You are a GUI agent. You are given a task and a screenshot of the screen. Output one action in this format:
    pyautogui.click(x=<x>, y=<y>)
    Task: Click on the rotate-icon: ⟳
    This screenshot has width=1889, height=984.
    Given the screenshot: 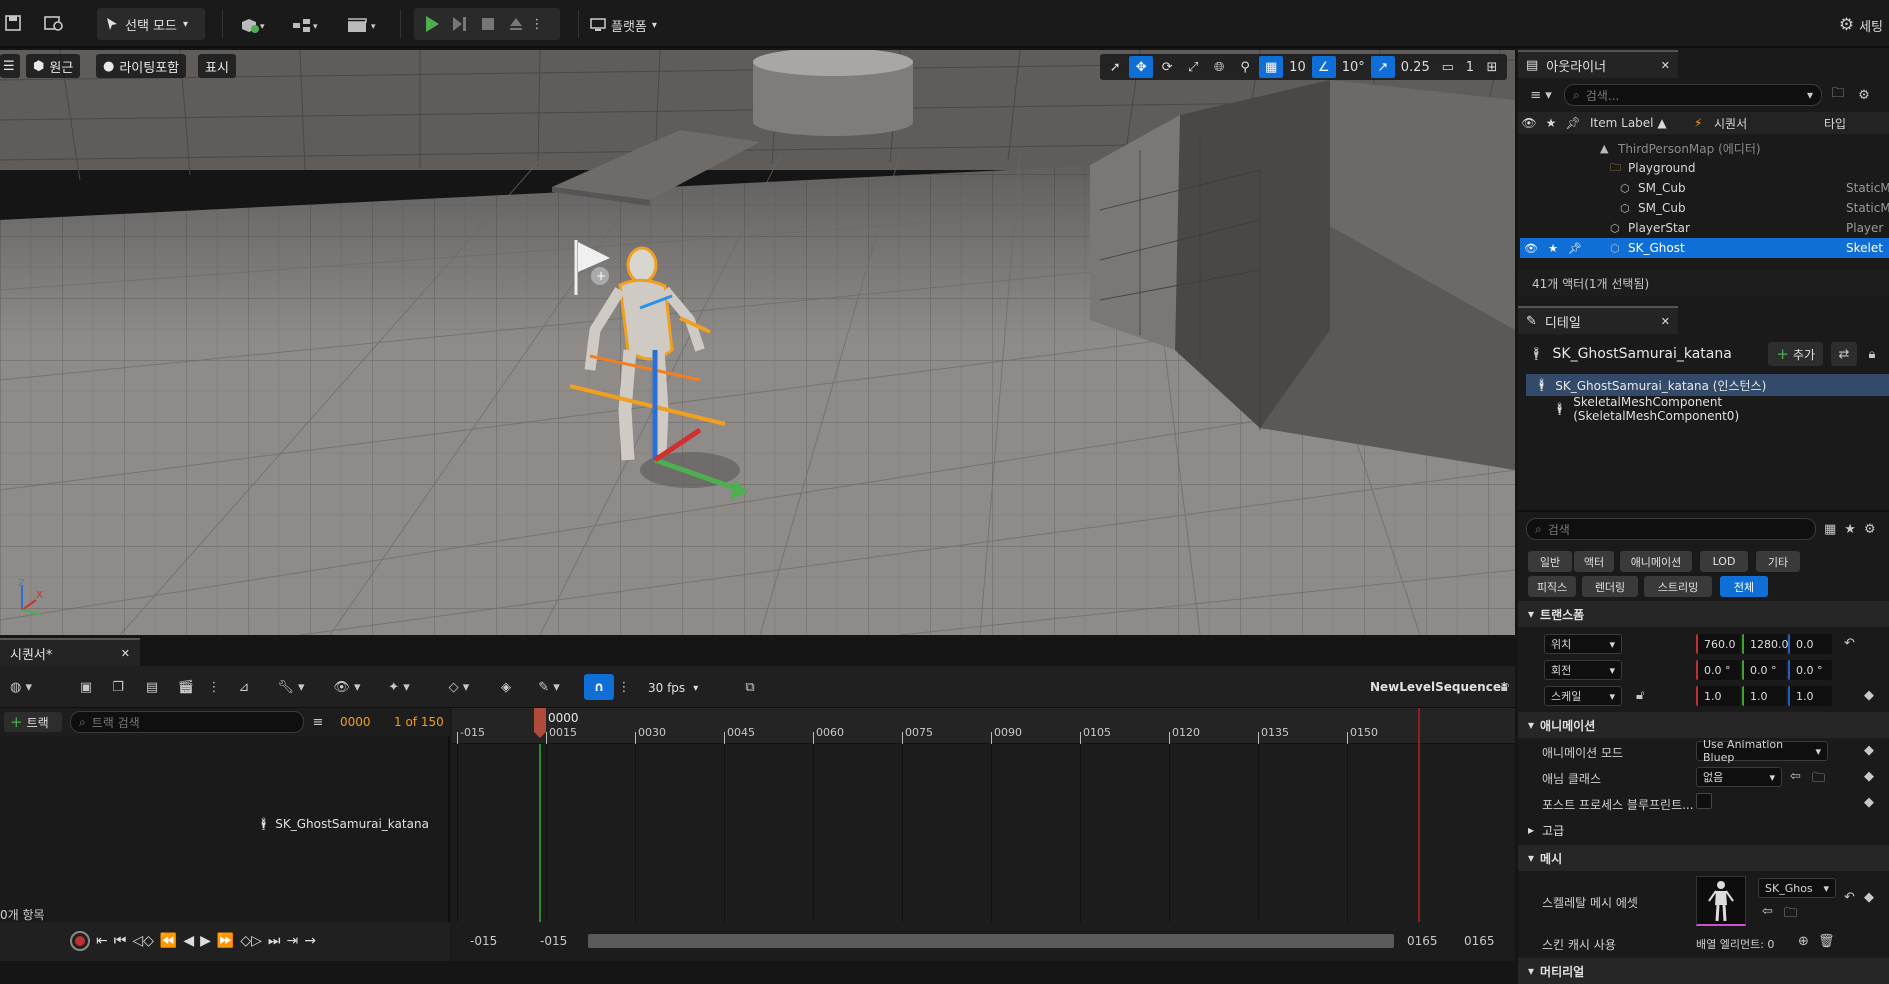 What is the action you would take?
    pyautogui.click(x=1167, y=67)
    